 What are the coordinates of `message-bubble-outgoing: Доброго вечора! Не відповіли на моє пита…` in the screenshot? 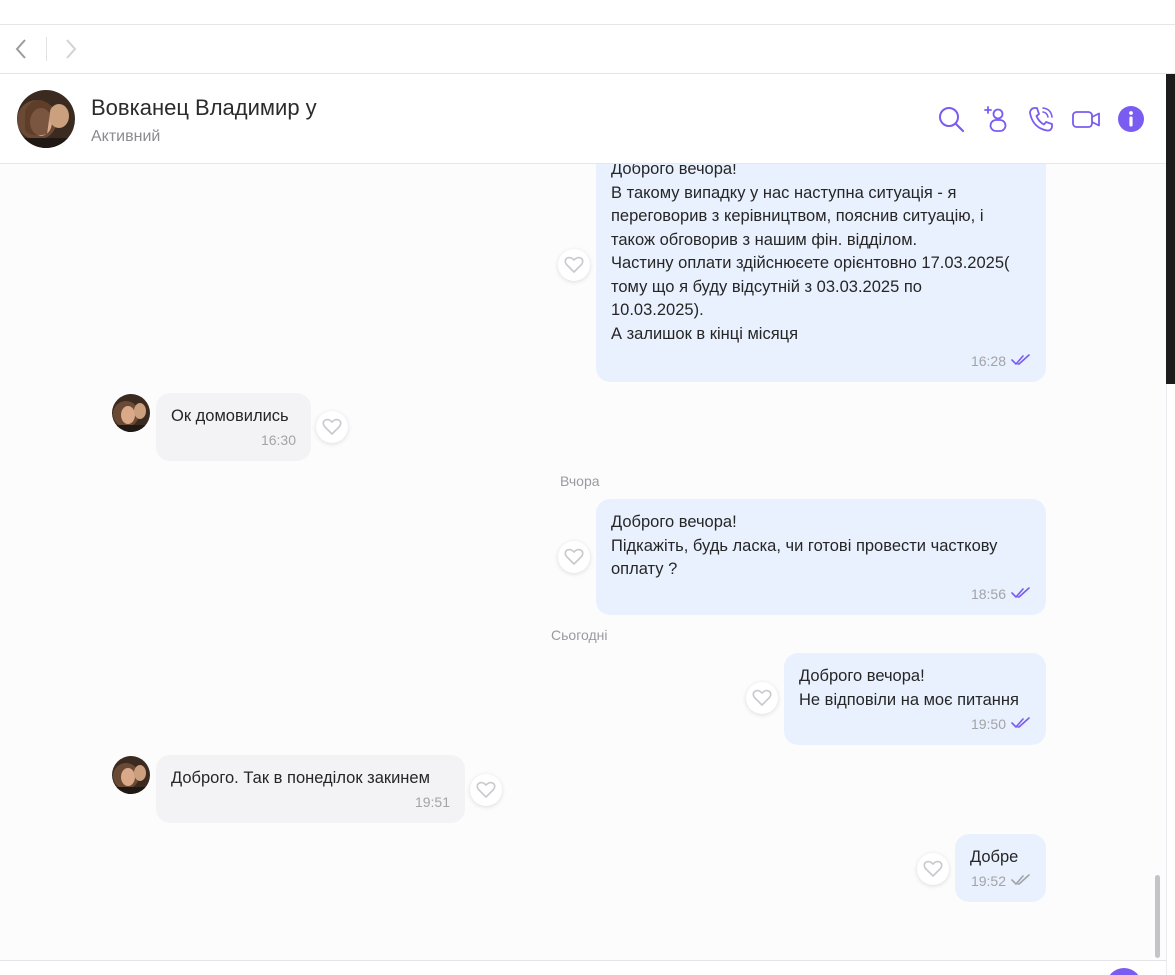 It's located at (915, 699).